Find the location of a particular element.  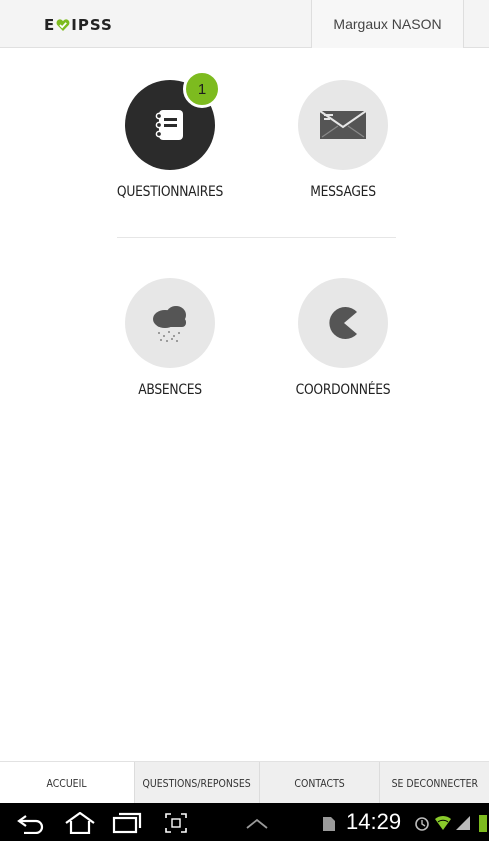

recent-apps-icon is located at coordinates (127, 823).